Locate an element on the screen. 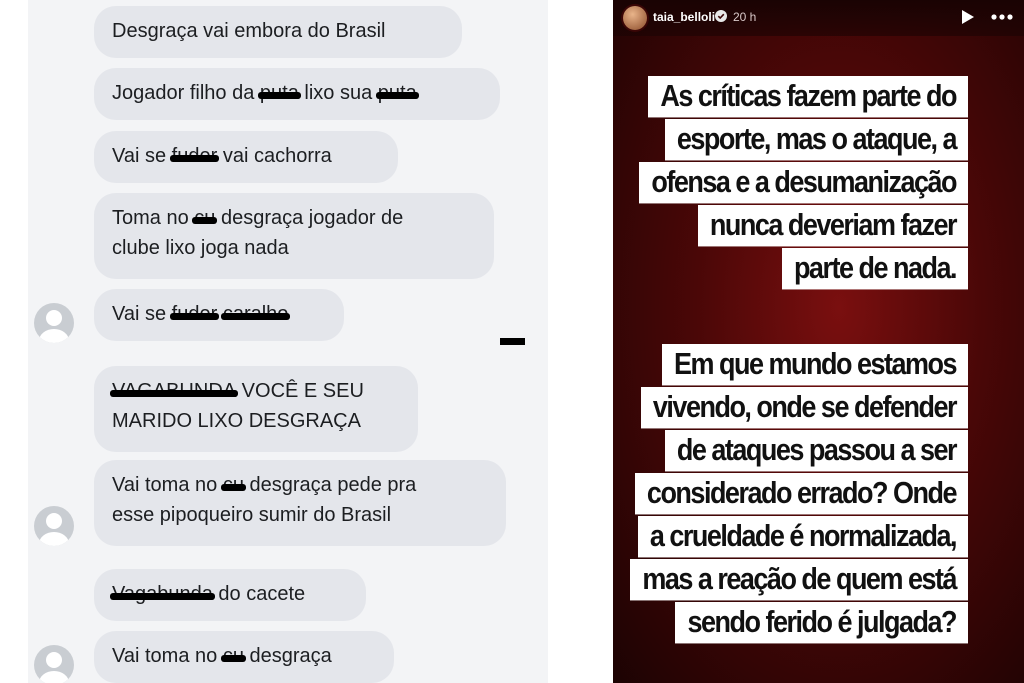  message-text: esse pipoqueiro sumir do Brasil is located at coordinates (252, 515).